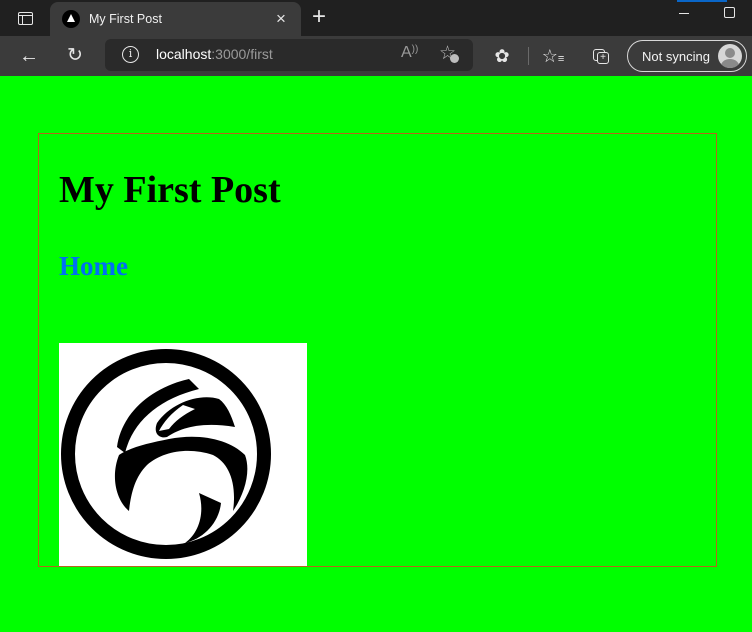  I want to click on browser-tab-active: My First Post ×, so click(175, 19).